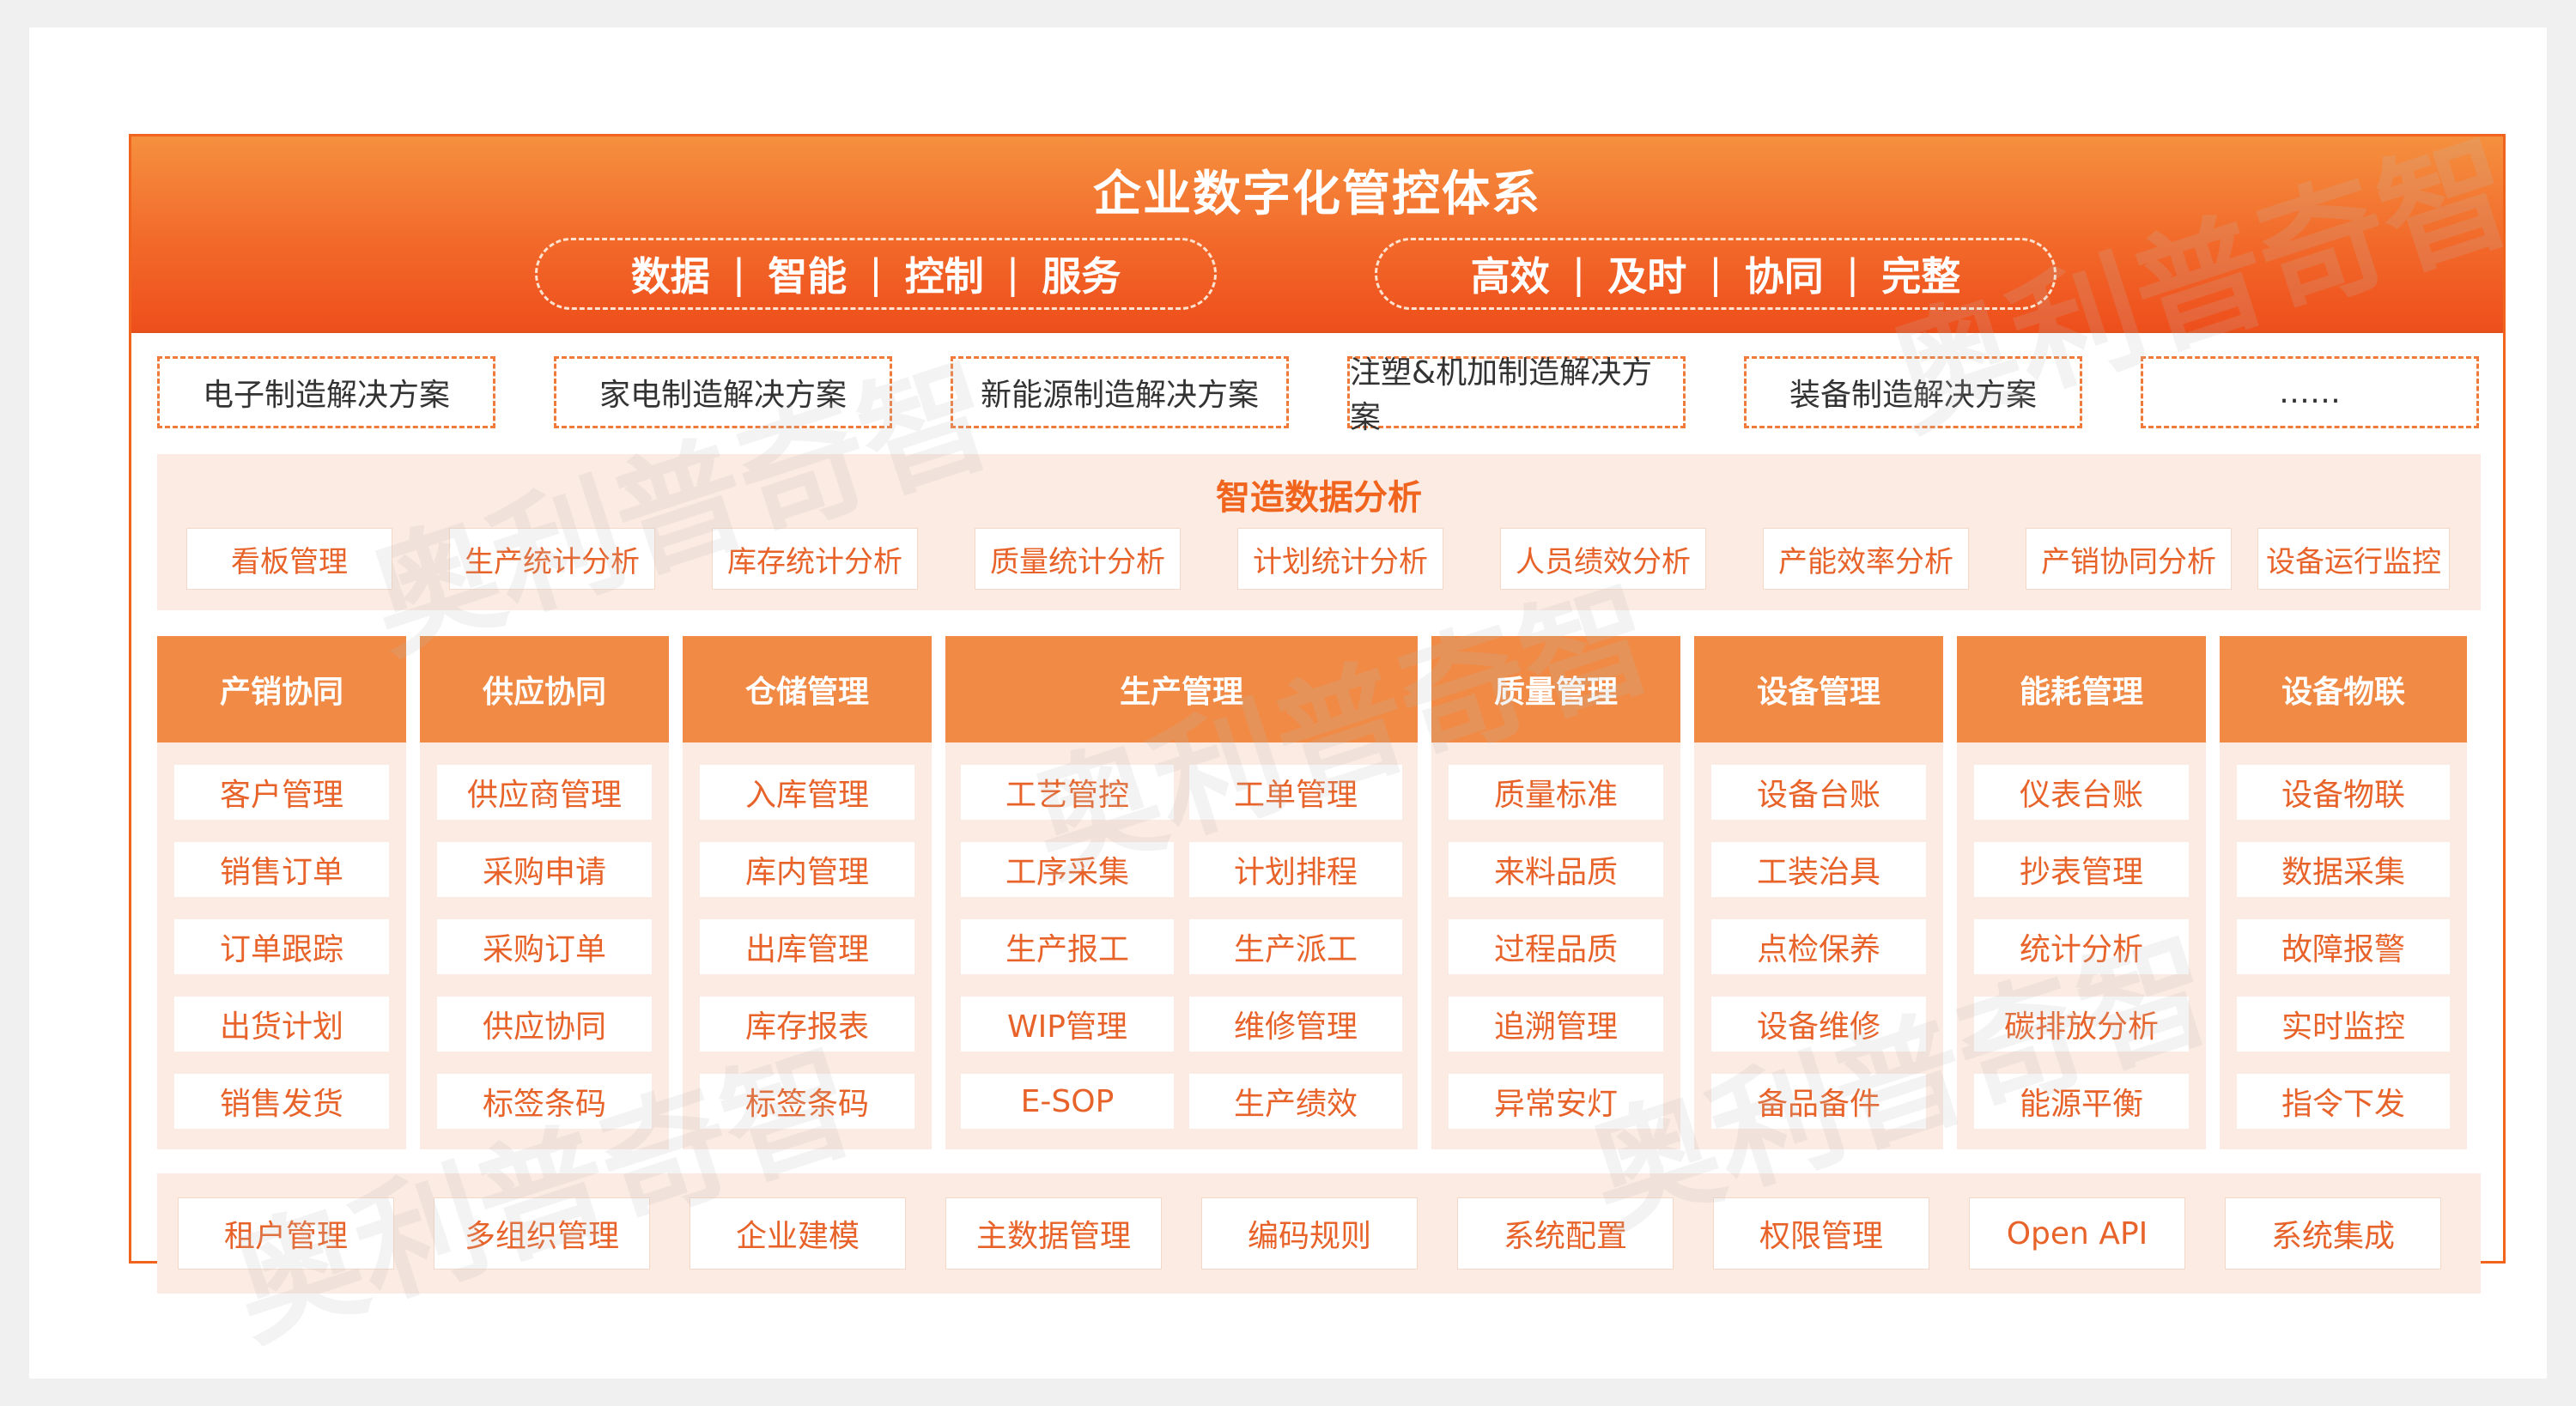 The height and width of the screenshot is (1406, 2576). I want to click on module-item: 设备台账, so click(1819, 792).